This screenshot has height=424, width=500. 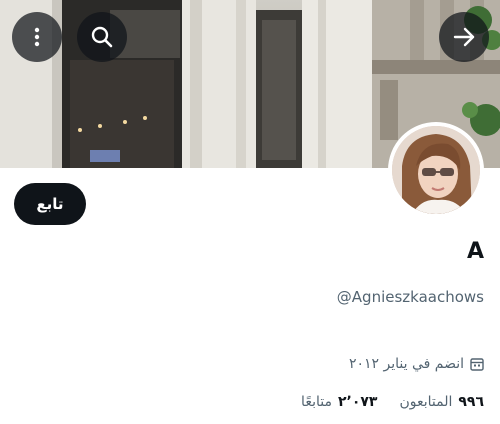 What do you see at coordinates (406, 364) in the screenshot?
I see `join-date-text: انضم في يناير ٢٠١٢` at bounding box center [406, 364].